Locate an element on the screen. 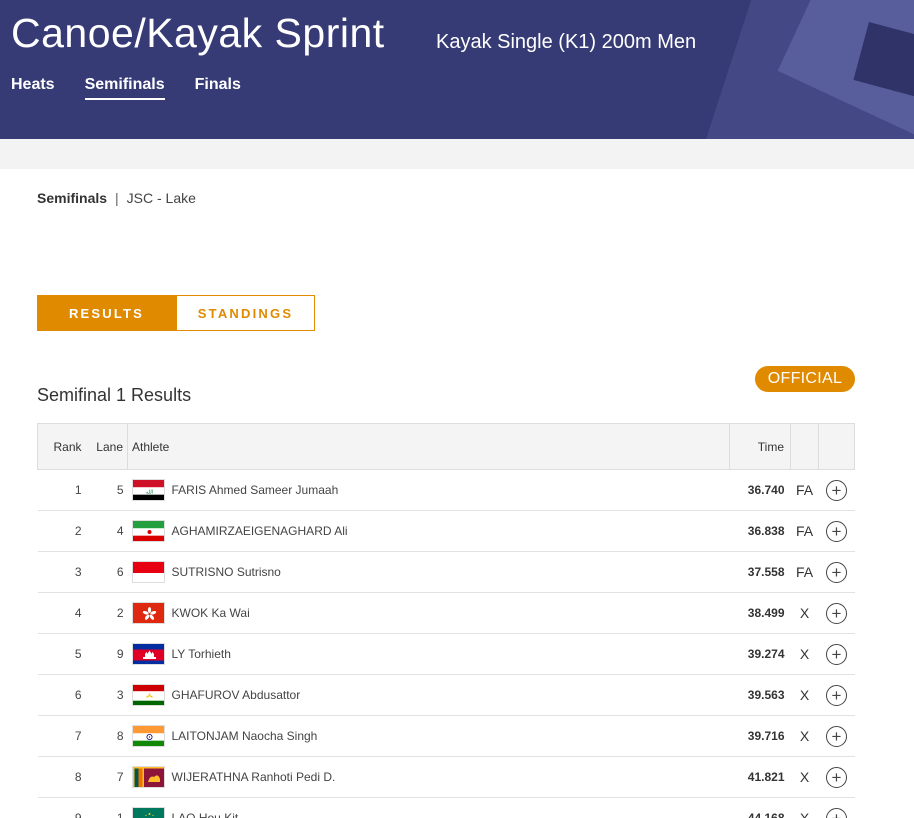 The height and width of the screenshot is (818, 914). view-tabs: RESULTS STANDINGS is located at coordinates (176, 313).